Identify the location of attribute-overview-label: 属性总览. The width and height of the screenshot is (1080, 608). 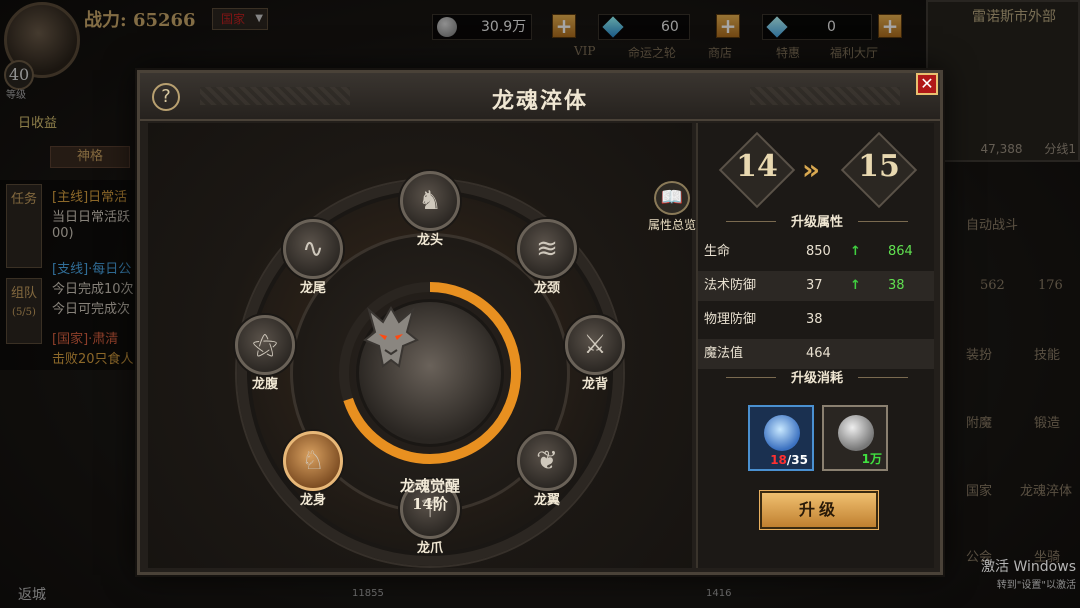
(671, 225).